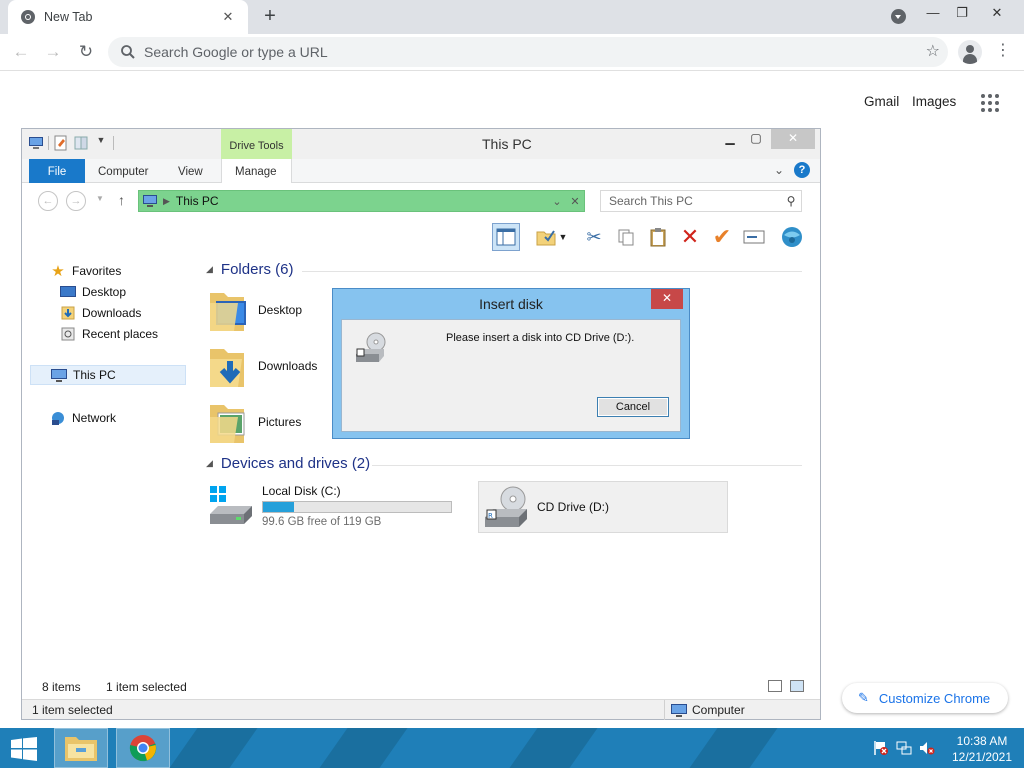 This screenshot has height=768, width=1024. I want to click on volume-muted-icon, so click(927, 748).